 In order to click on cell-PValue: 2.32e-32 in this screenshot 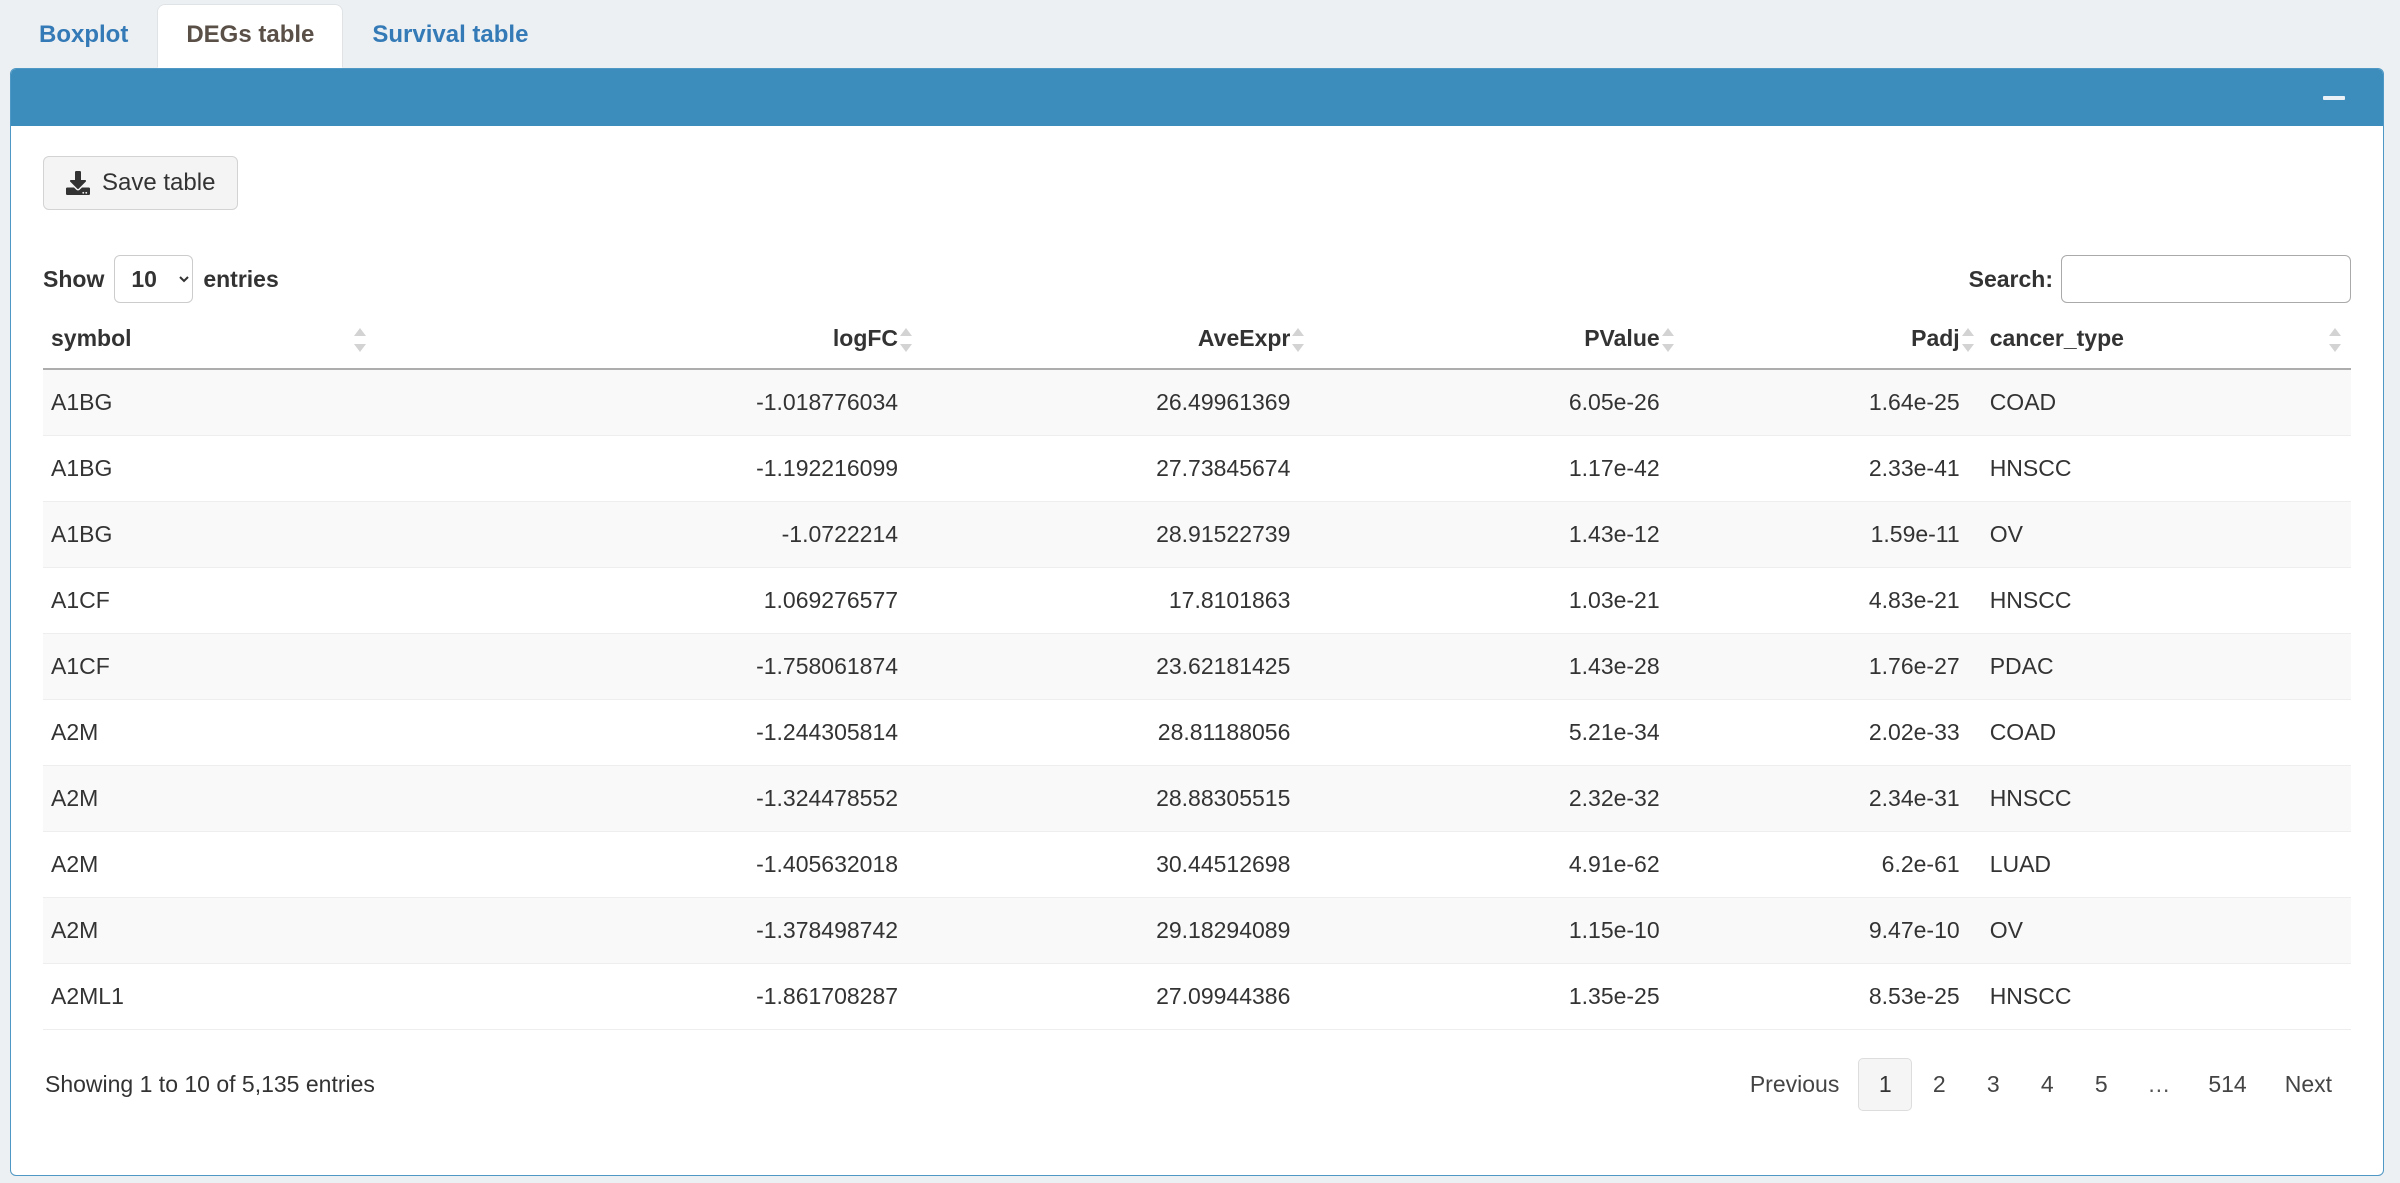, I will do `click(1497, 798)`.